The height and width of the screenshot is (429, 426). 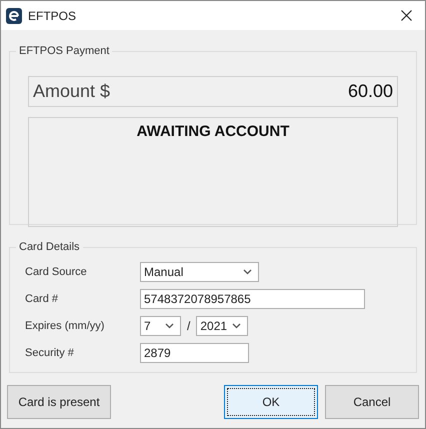 What do you see at coordinates (372, 402) in the screenshot?
I see `dialog-button: Cancel` at bounding box center [372, 402].